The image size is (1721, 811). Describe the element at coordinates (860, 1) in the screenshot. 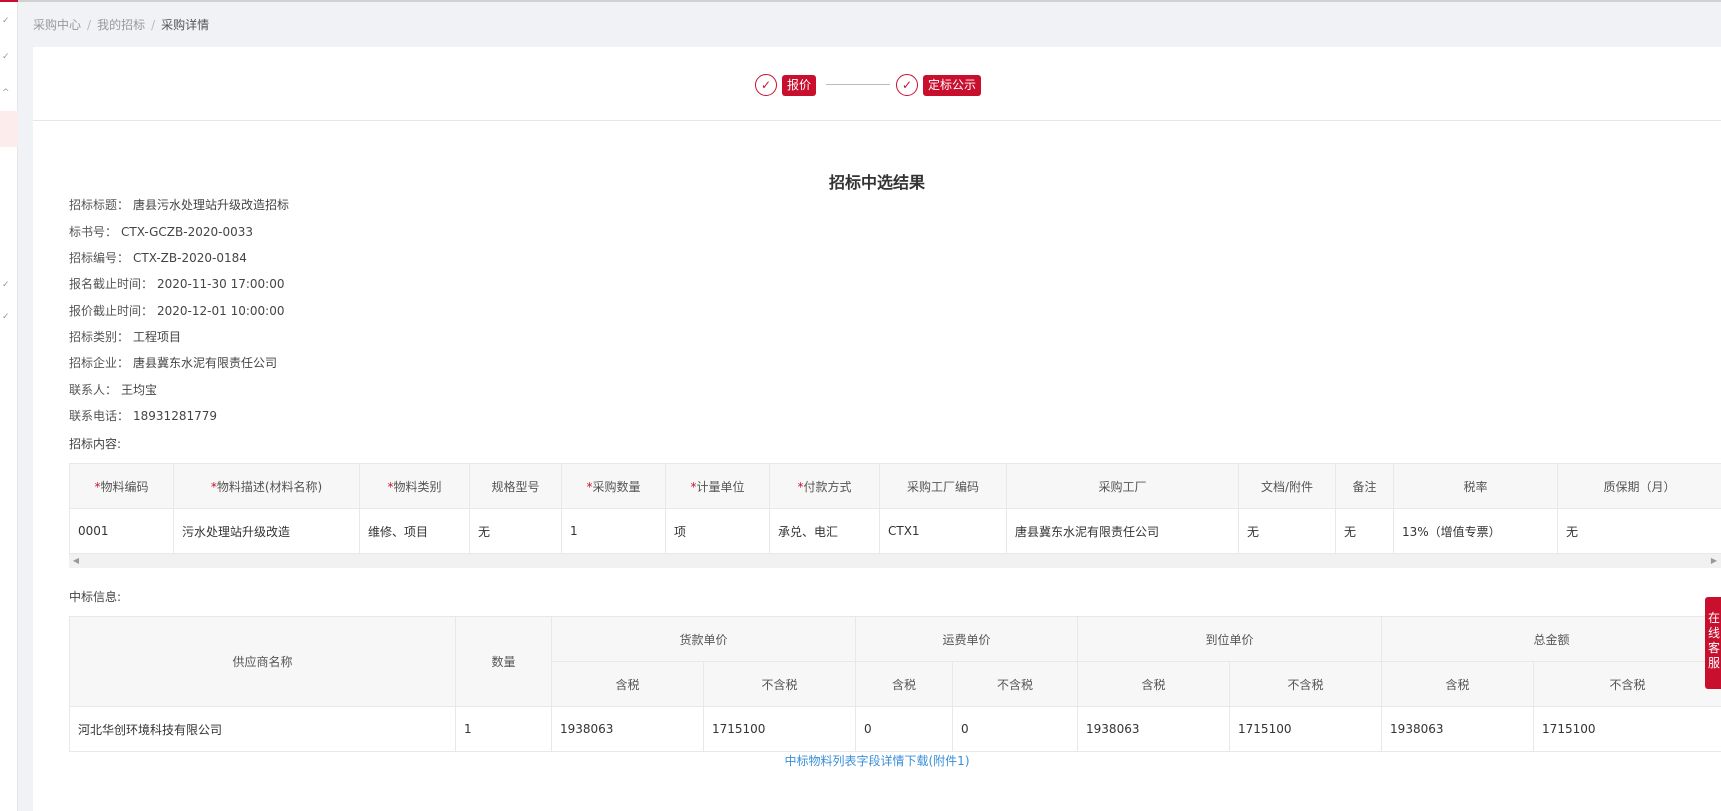

I see `top-border` at that location.